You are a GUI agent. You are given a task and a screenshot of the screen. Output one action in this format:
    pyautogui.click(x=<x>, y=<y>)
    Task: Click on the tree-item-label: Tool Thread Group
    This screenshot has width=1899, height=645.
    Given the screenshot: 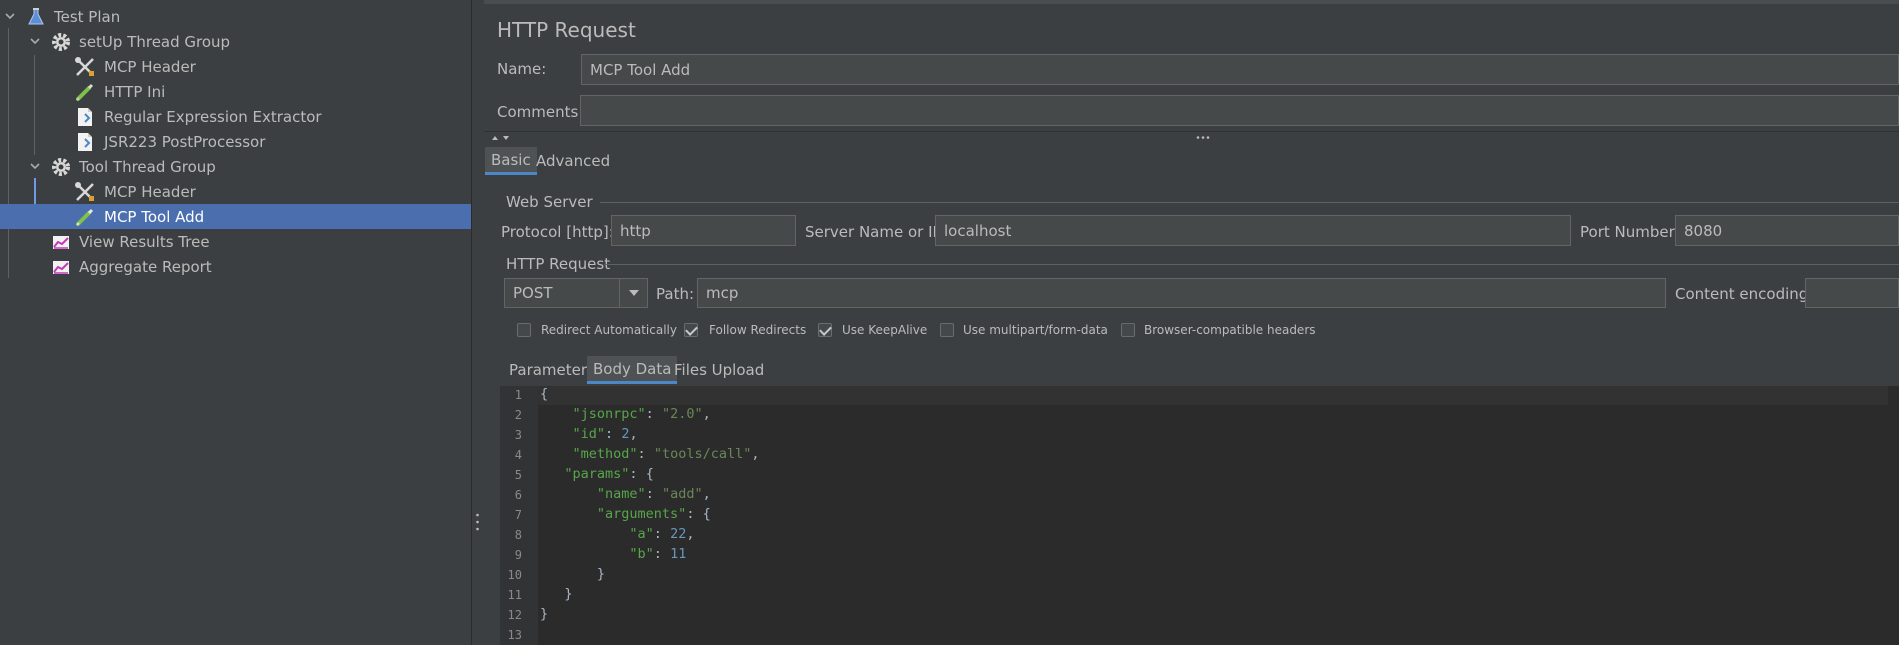 What is the action you would take?
    pyautogui.click(x=147, y=166)
    